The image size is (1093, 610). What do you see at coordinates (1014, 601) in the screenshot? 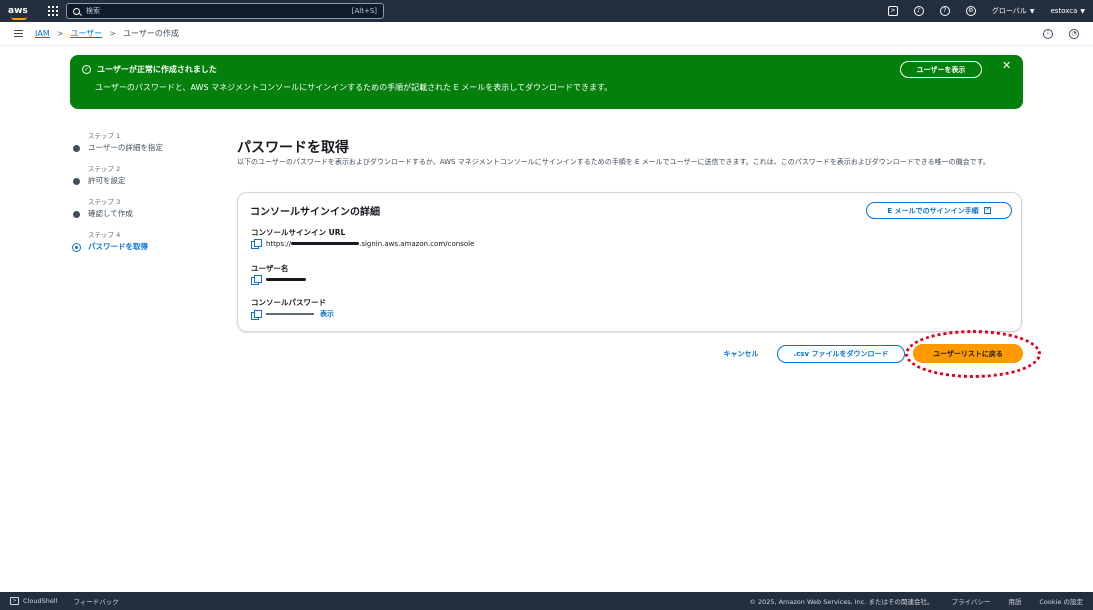
I see `terms-link: 用語` at bounding box center [1014, 601].